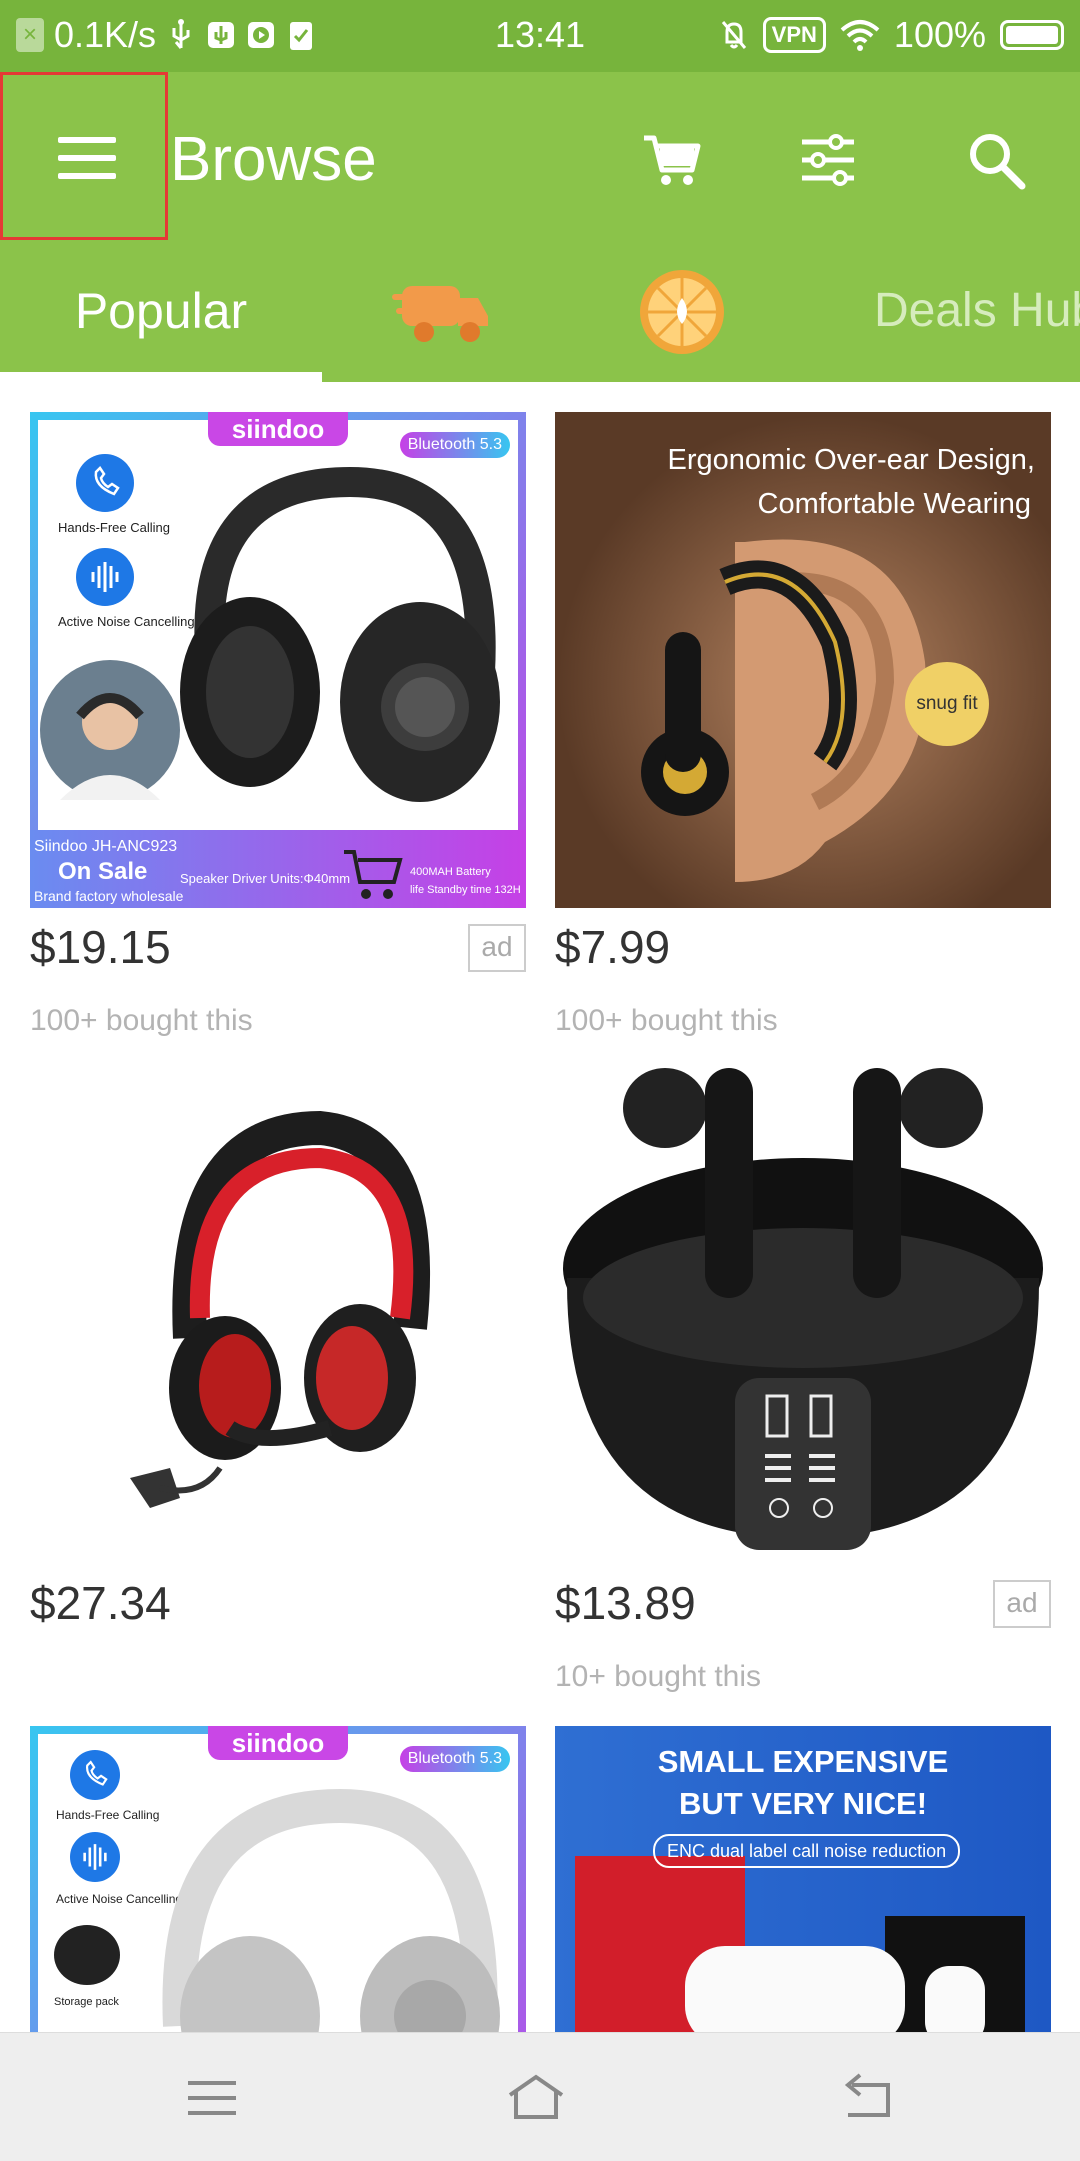 The image size is (1080, 2161). I want to click on tab-deals-hub: Deals Hub, so click(977, 311).